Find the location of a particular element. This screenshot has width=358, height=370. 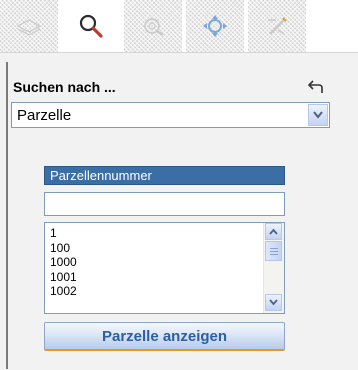

tab-search is located at coordinates (91, 26).